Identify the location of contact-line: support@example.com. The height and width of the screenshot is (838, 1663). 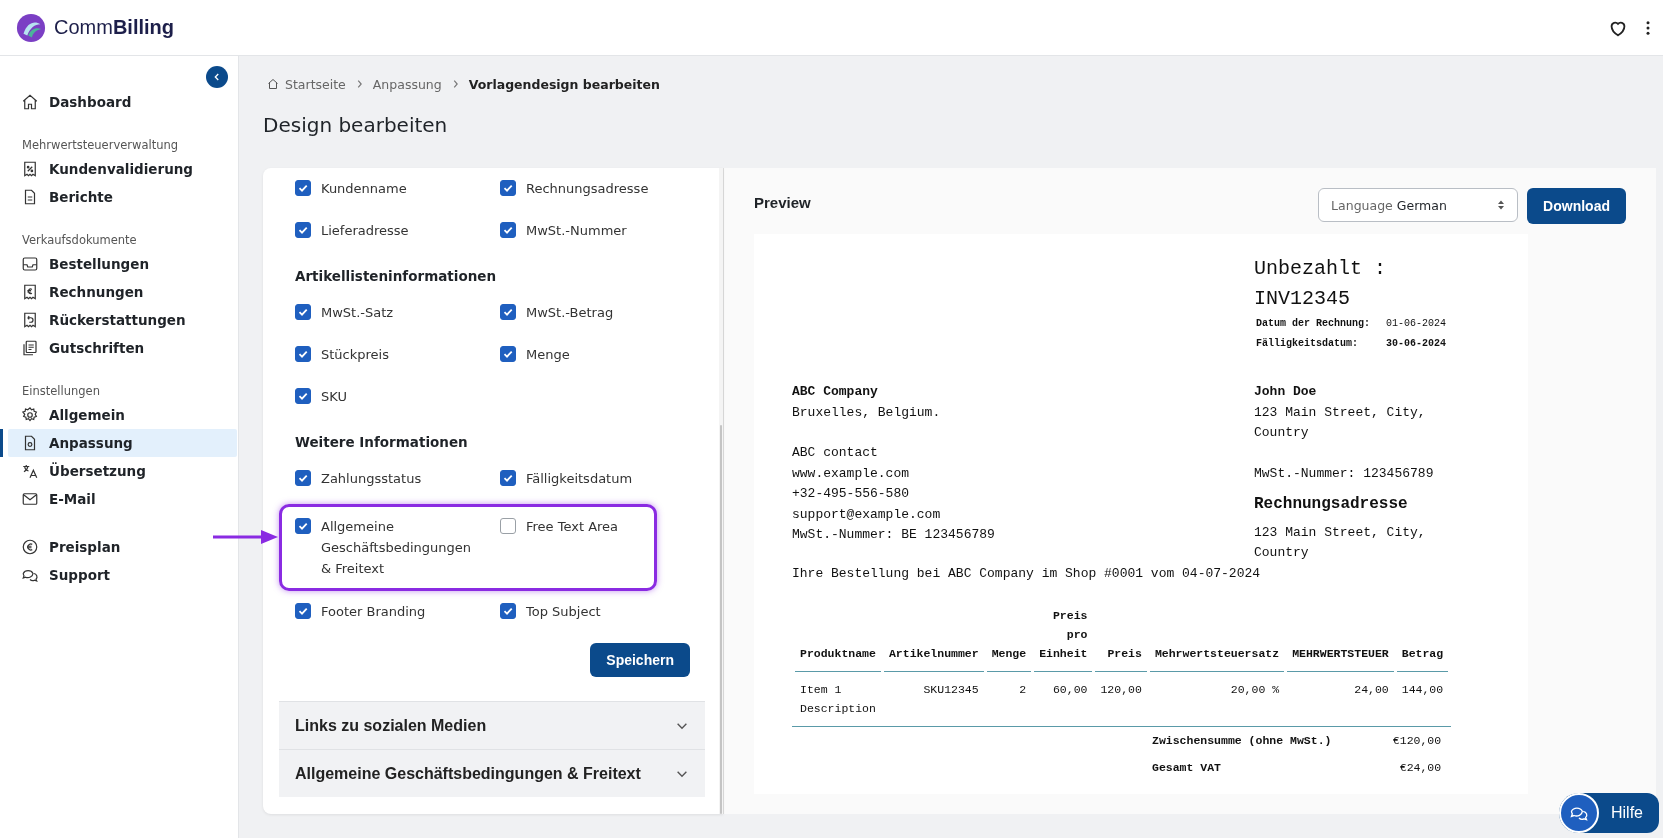
(867, 514).